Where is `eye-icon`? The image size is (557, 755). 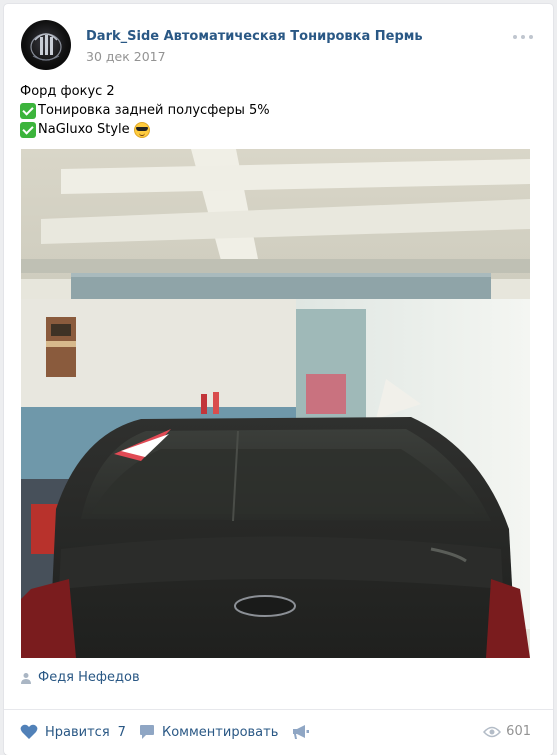
eye-icon is located at coordinates (492, 731).